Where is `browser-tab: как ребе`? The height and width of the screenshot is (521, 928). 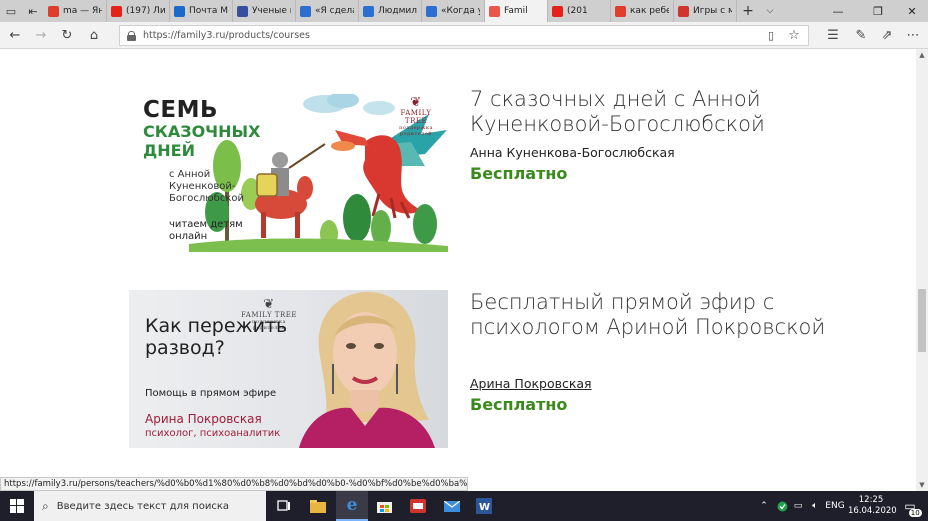 browser-tab: как ребе is located at coordinates (642, 11).